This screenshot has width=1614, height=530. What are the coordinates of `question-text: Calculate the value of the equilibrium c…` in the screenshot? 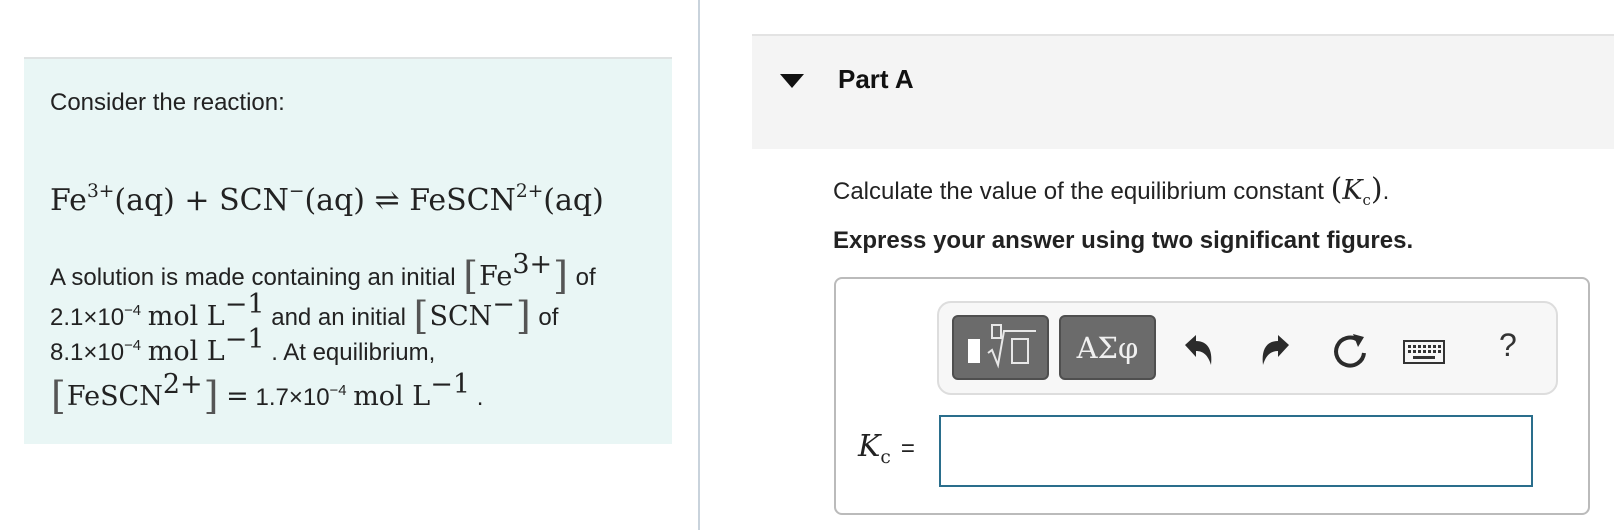 It's located at (1111, 190).